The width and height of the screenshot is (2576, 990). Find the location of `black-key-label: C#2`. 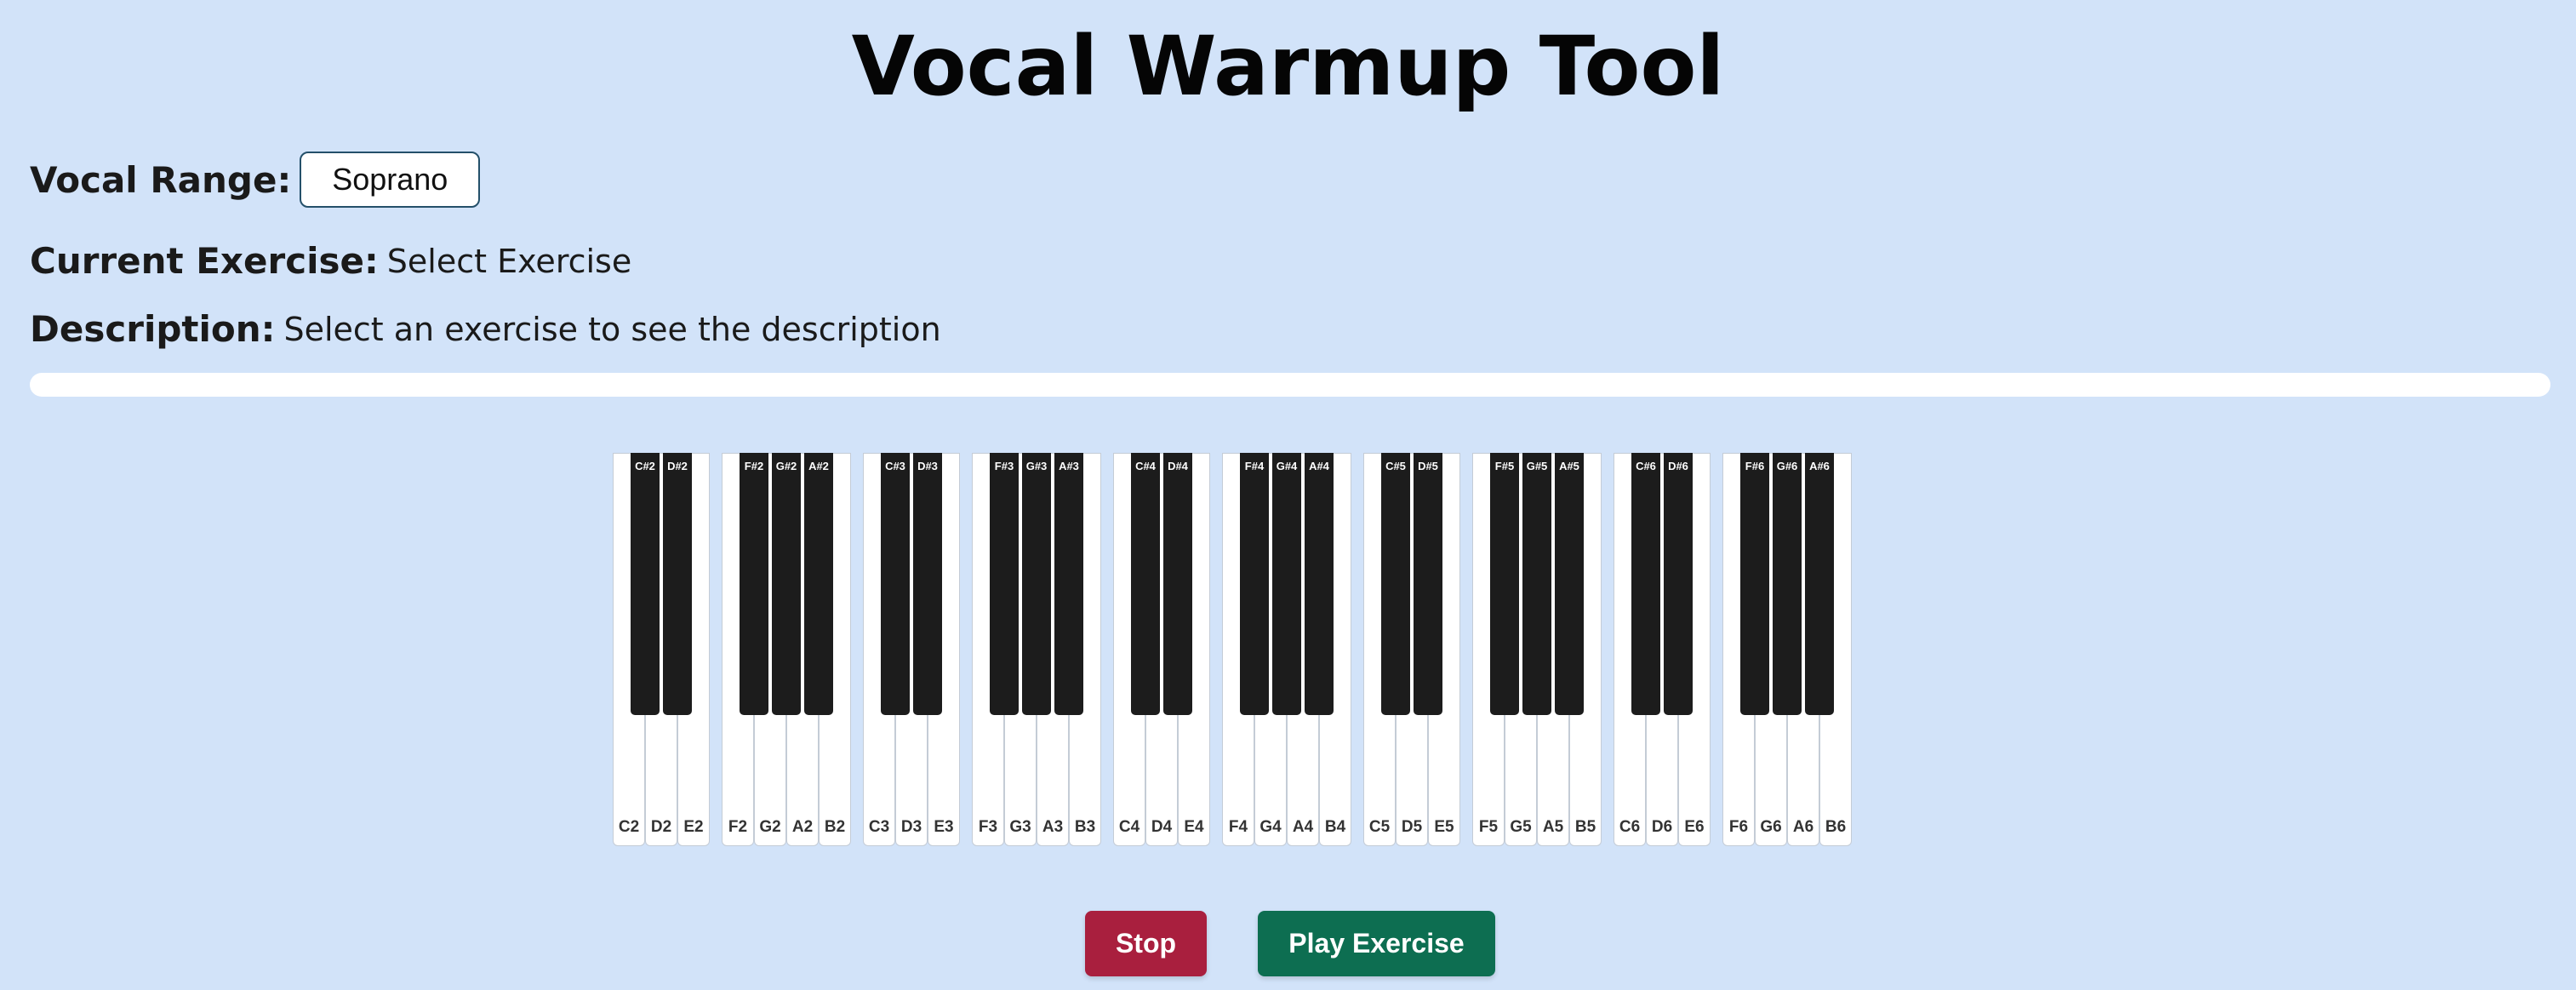

black-key-label: C#2 is located at coordinates (645, 466).